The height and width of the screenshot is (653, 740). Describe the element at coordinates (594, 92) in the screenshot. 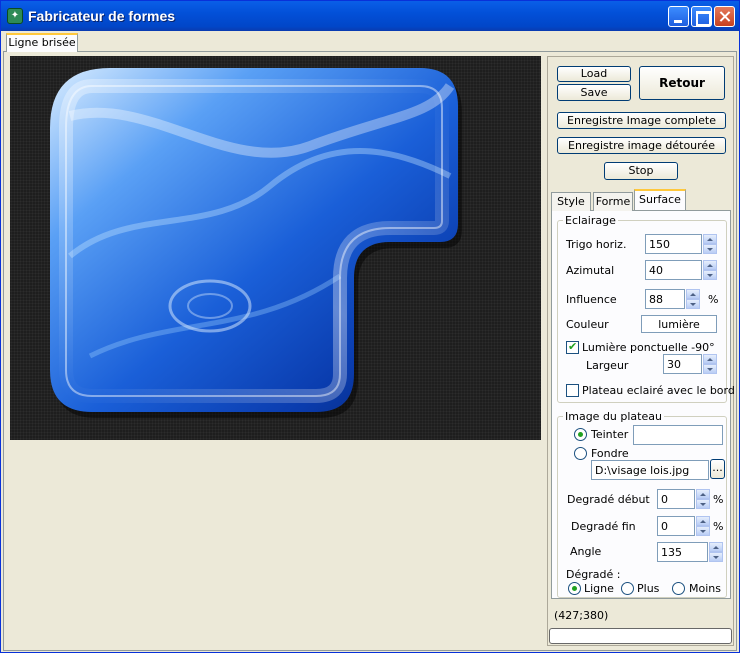

I see `save-button: Save` at that location.